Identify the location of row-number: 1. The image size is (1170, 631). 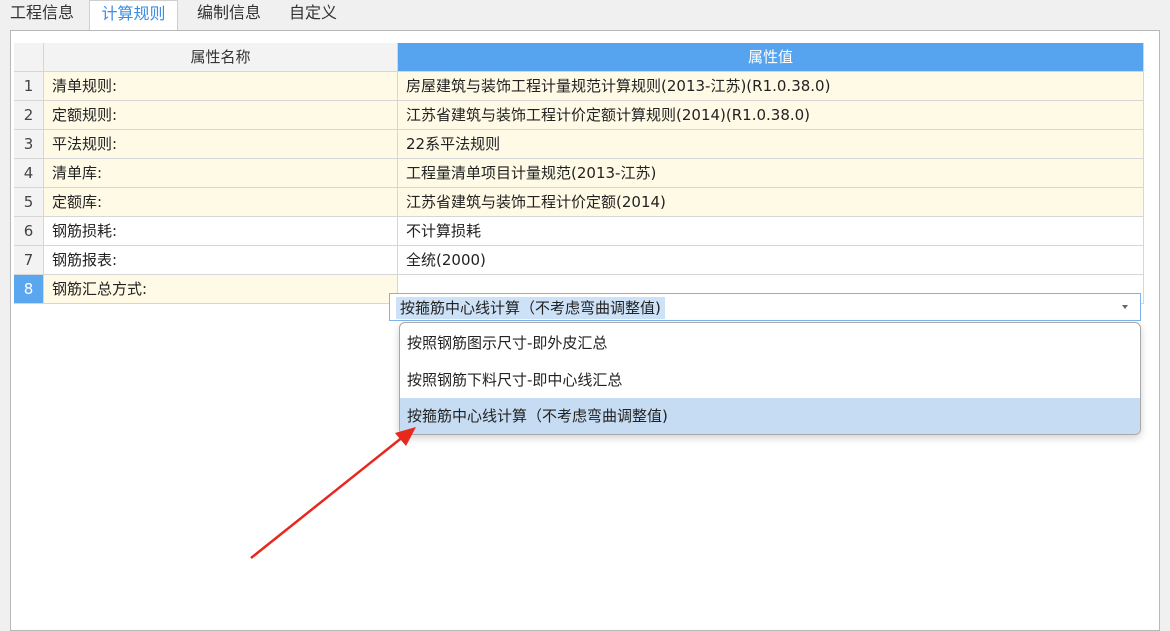
(29, 86).